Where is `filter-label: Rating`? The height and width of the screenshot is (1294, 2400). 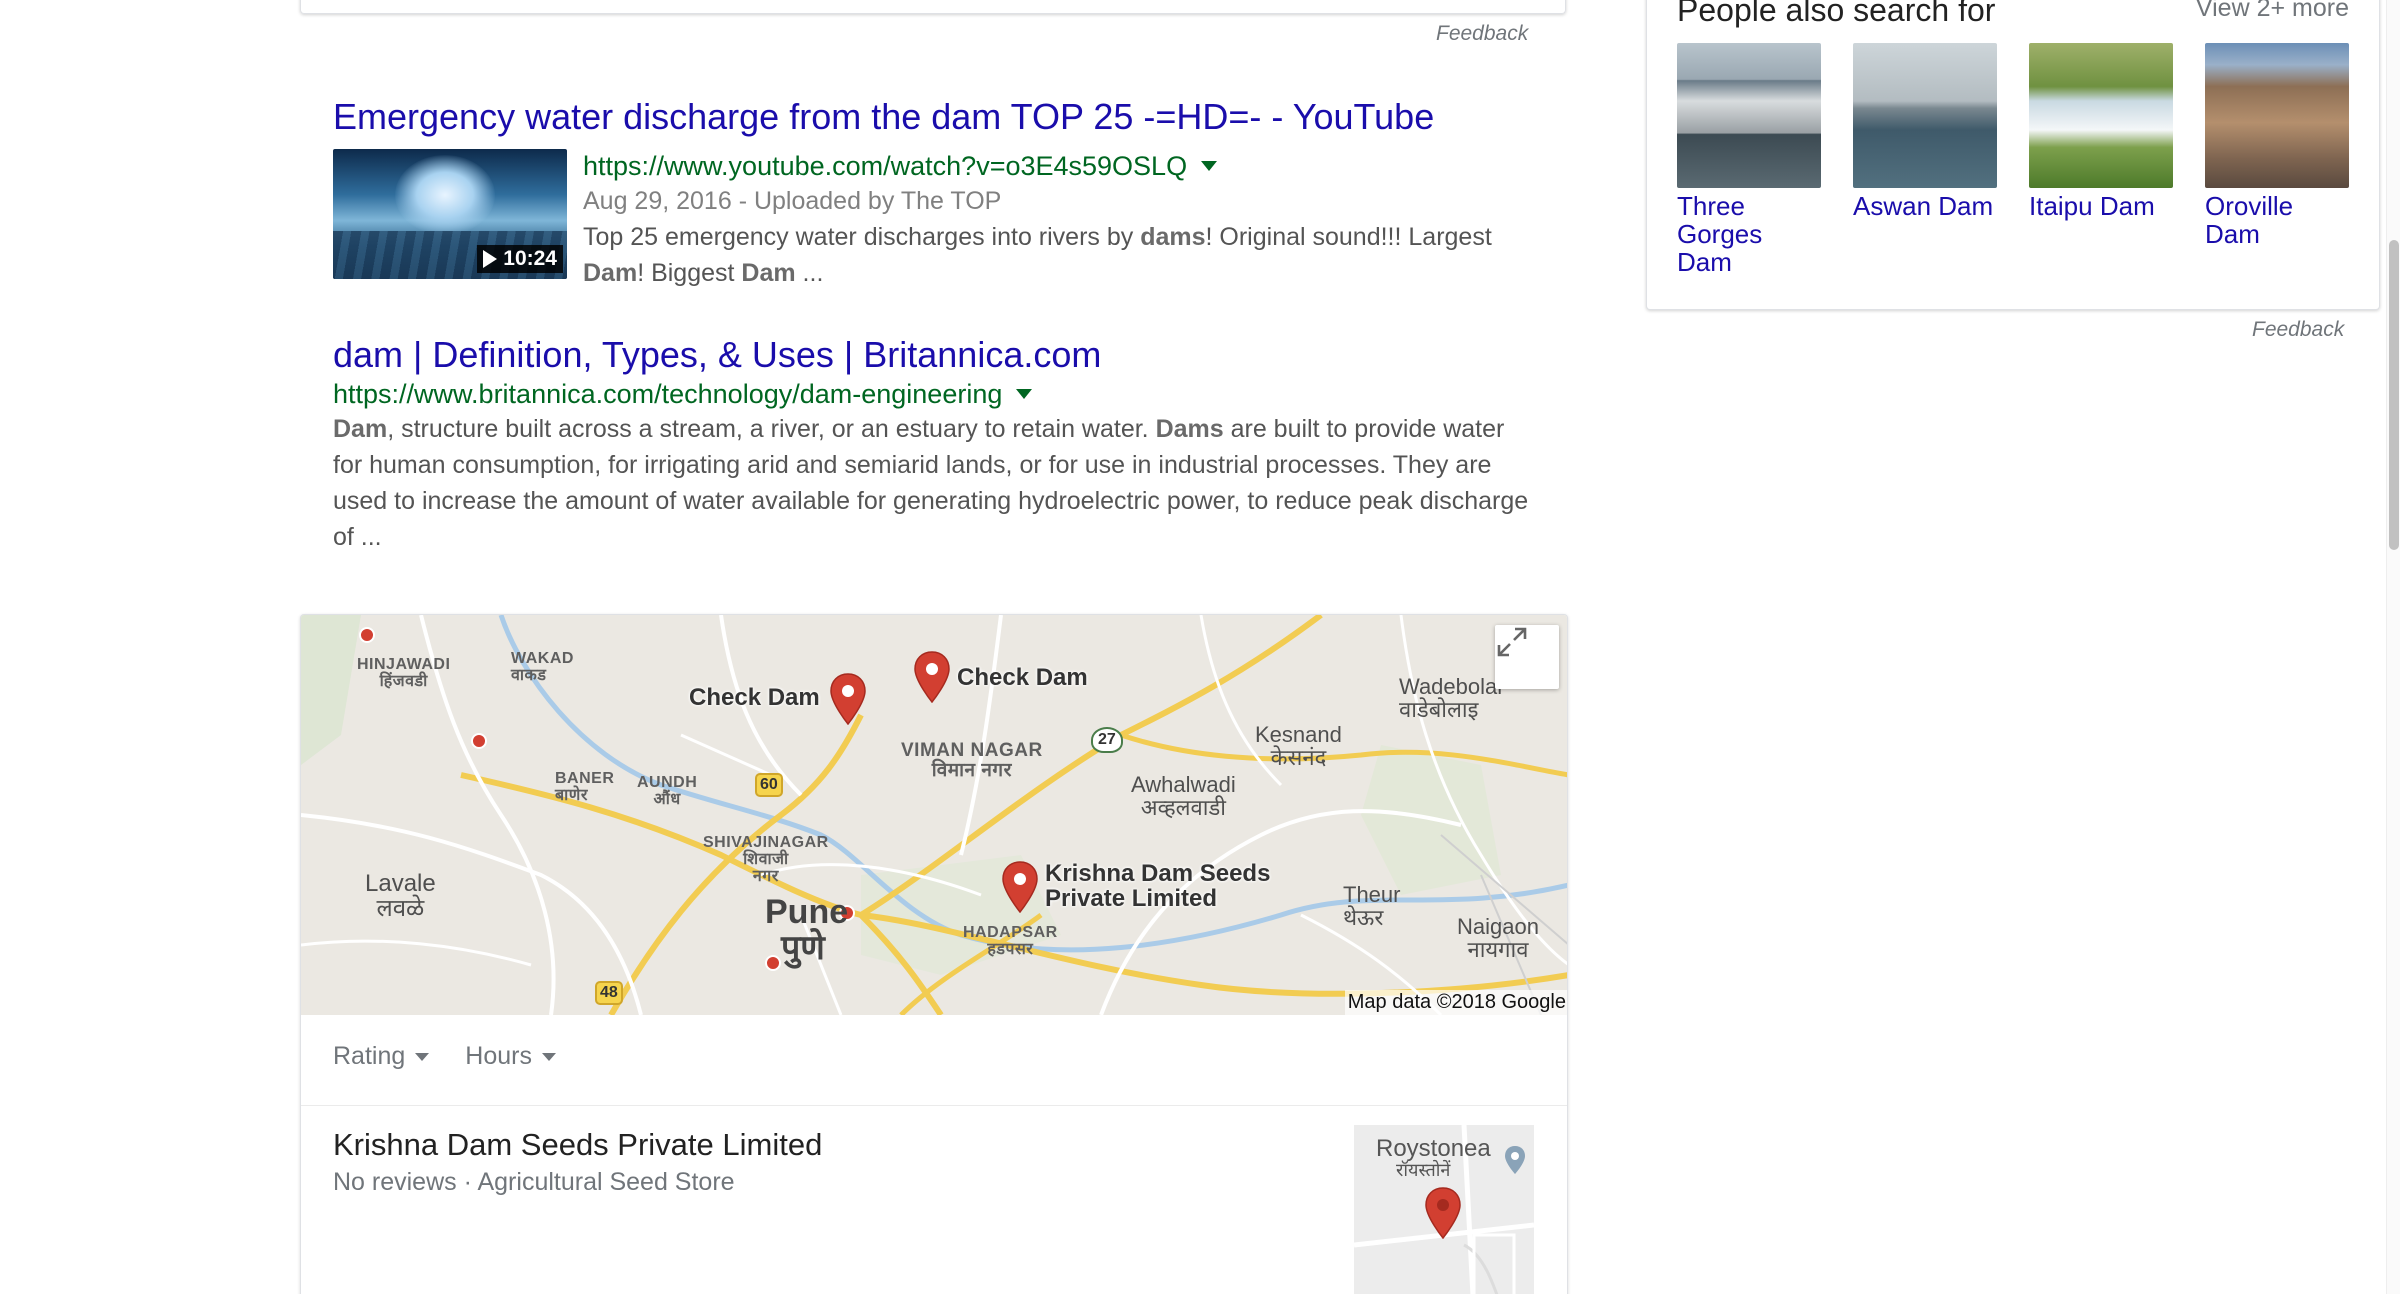
filter-label: Rating is located at coordinates (369, 1056).